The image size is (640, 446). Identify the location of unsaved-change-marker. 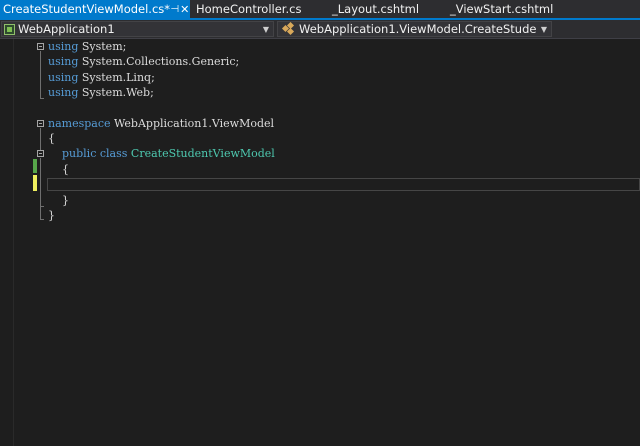
(35, 183).